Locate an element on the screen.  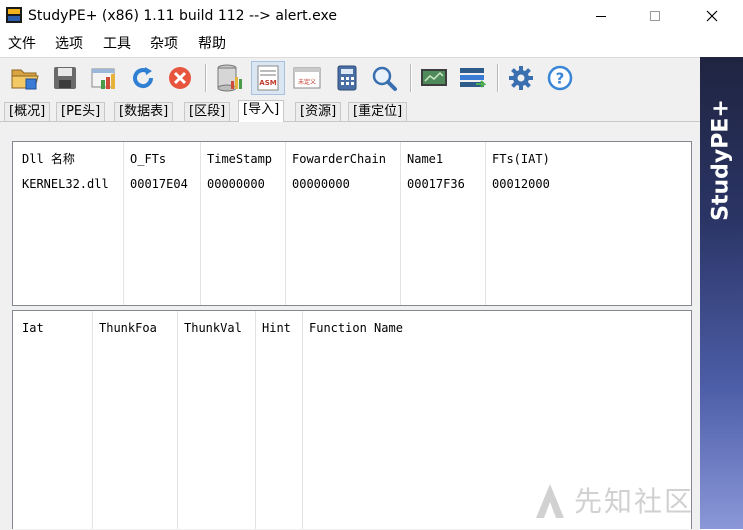
minimize-icon is located at coordinates (601, 16).